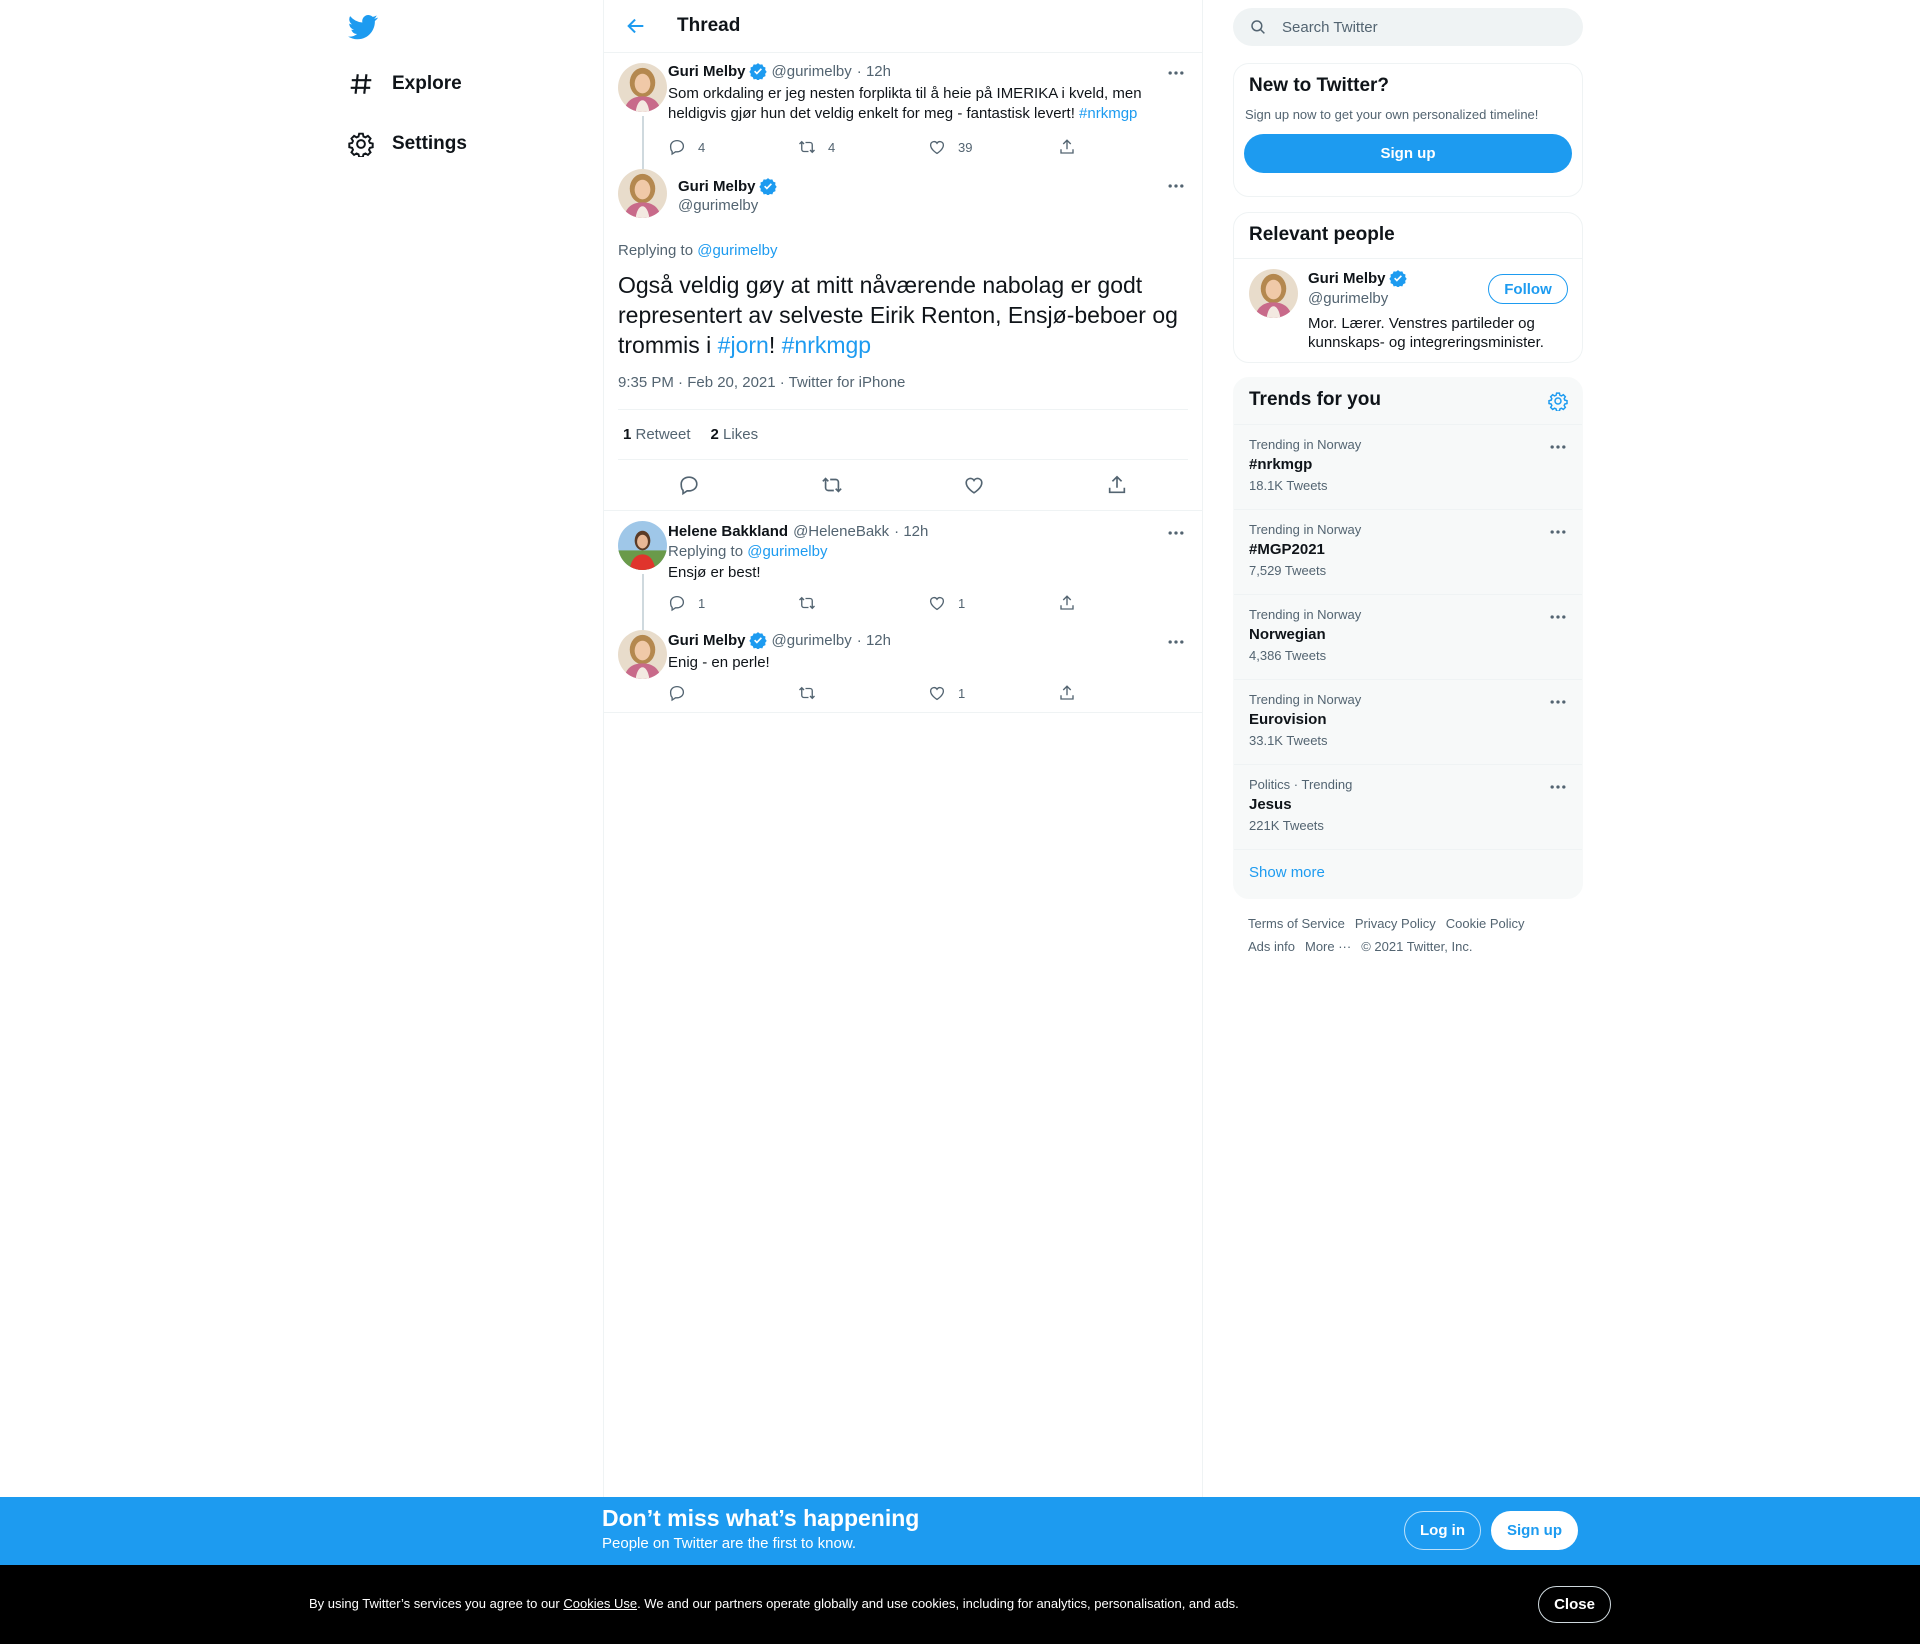  I want to click on reply-button: 1, so click(733, 603).